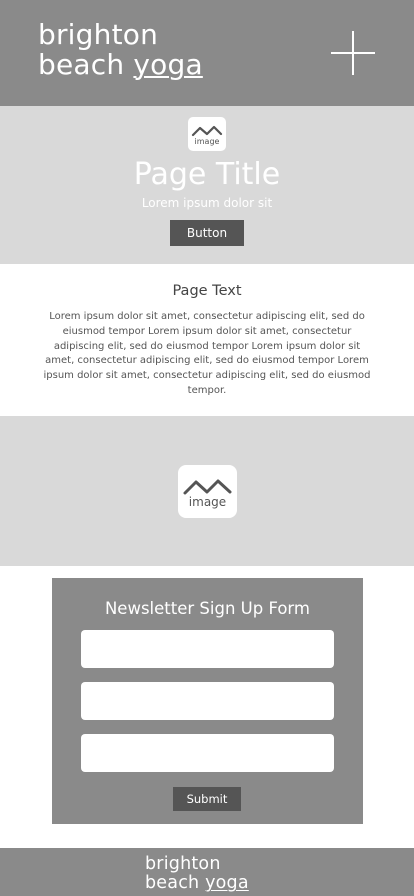  Describe the element at coordinates (207, 174) in the screenshot. I see `page-title: Page Title` at that location.